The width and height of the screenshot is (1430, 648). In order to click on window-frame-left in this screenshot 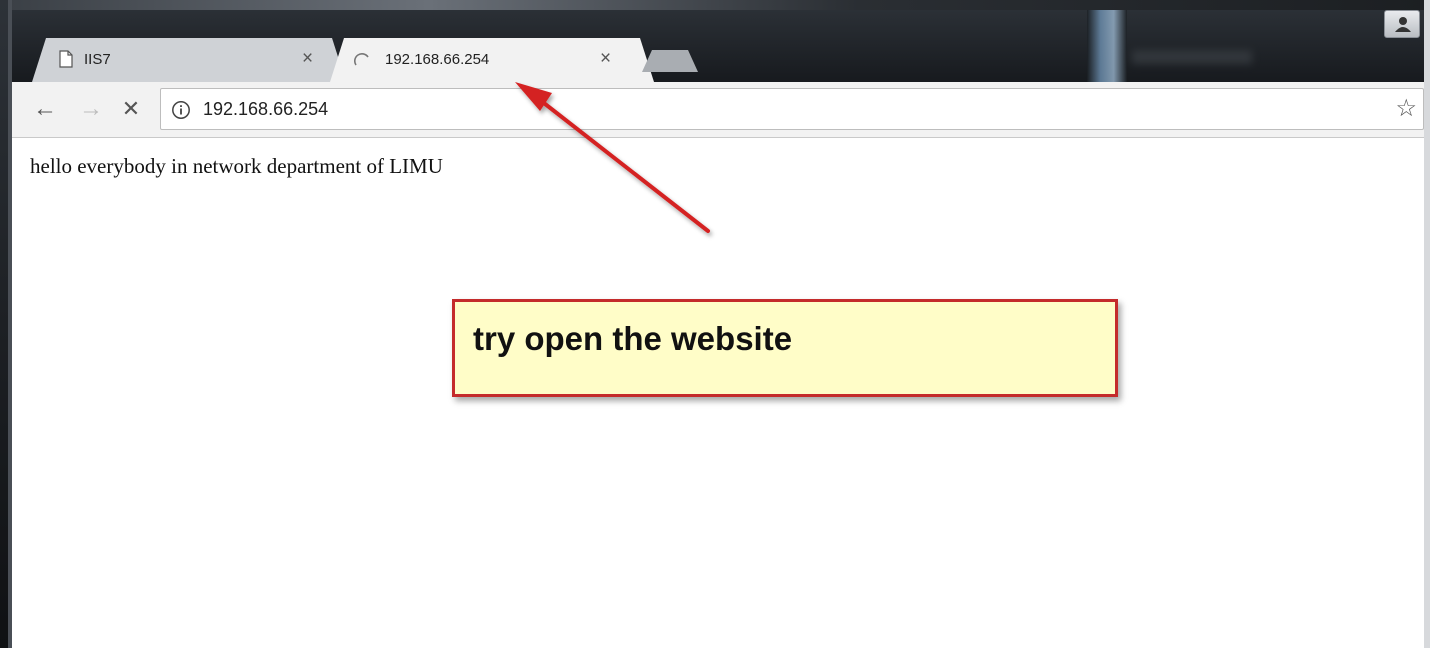, I will do `click(6, 324)`.